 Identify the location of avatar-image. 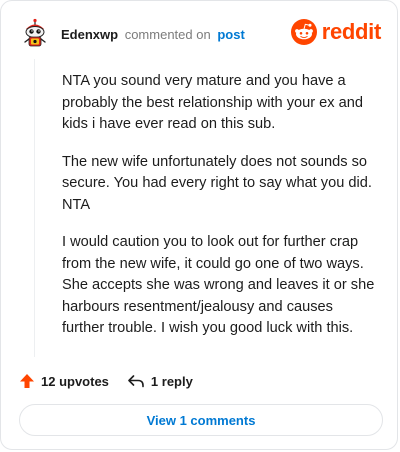
(35, 33).